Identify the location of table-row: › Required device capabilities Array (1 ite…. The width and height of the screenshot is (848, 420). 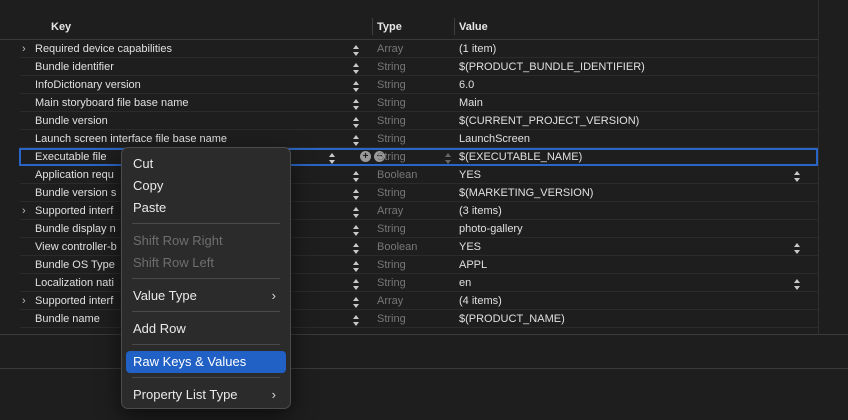
(409, 49).